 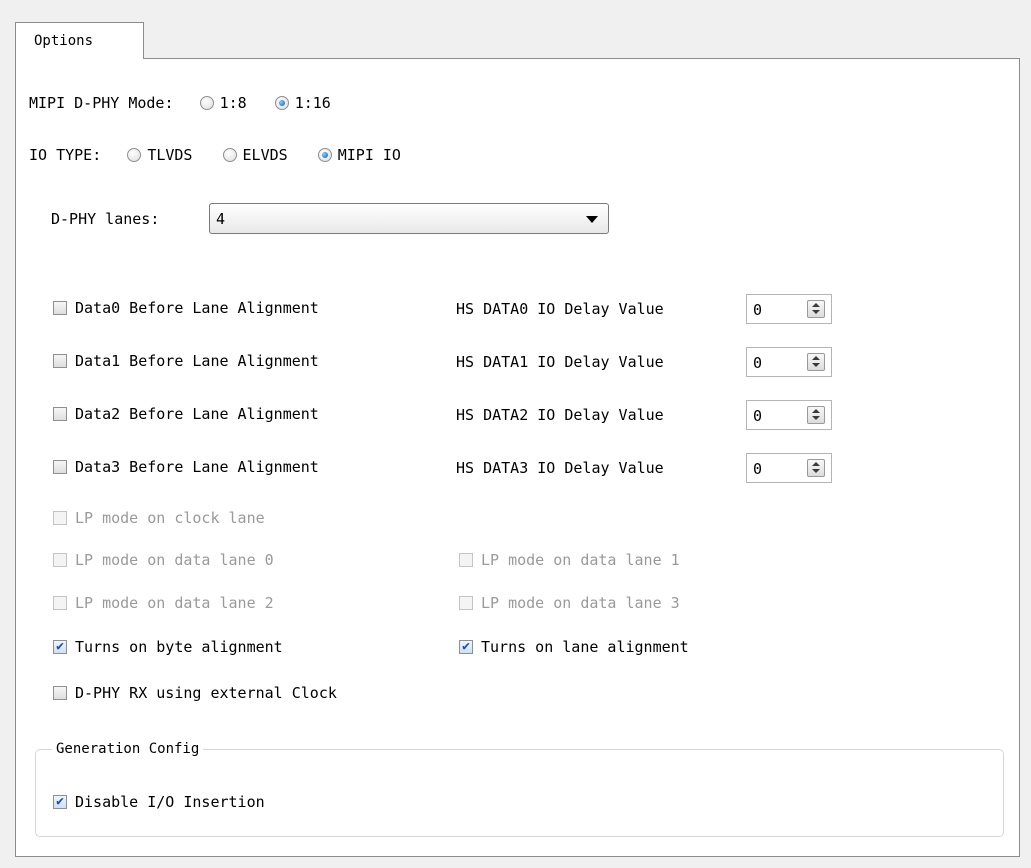 What do you see at coordinates (60, 559) in the screenshot?
I see `lp-data-lane-0-checkbox` at bounding box center [60, 559].